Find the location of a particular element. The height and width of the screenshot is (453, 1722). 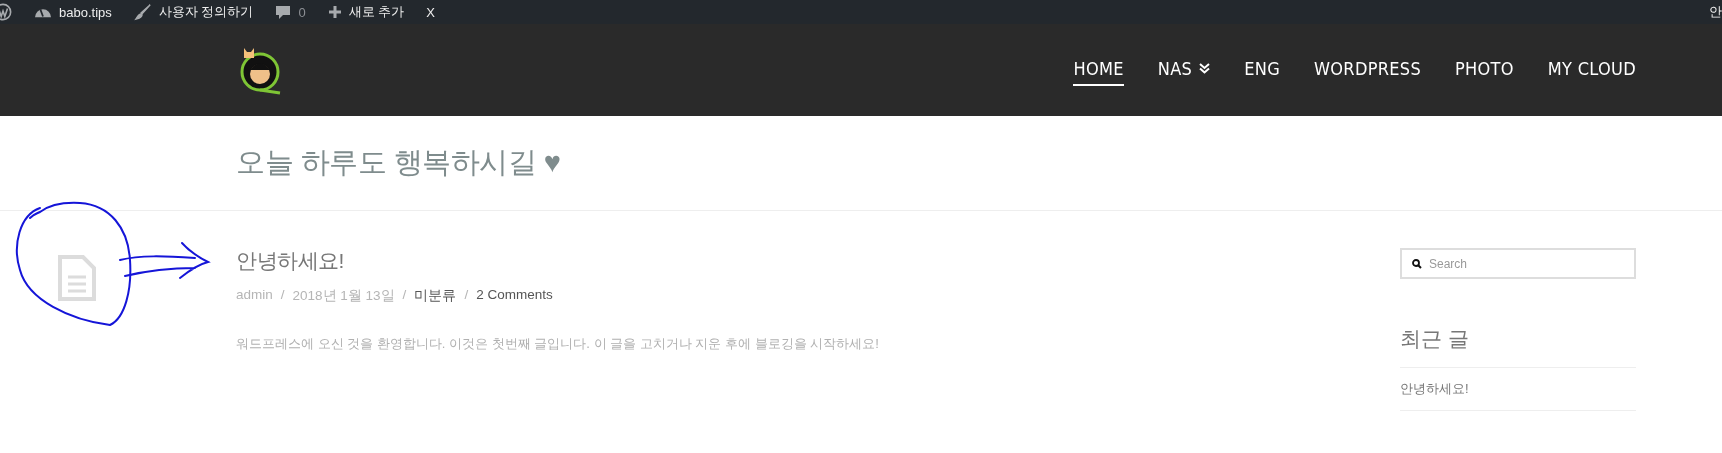

post-title-link: 안녕하세요! is located at coordinates (818, 261).